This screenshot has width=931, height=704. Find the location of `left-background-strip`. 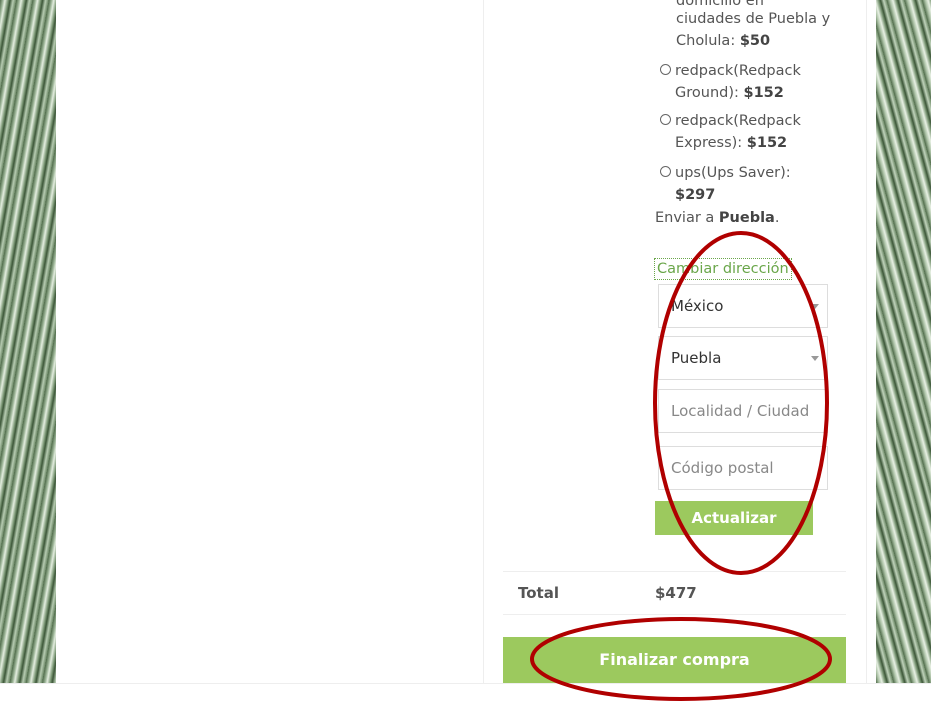

left-background-strip is located at coordinates (28, 341).